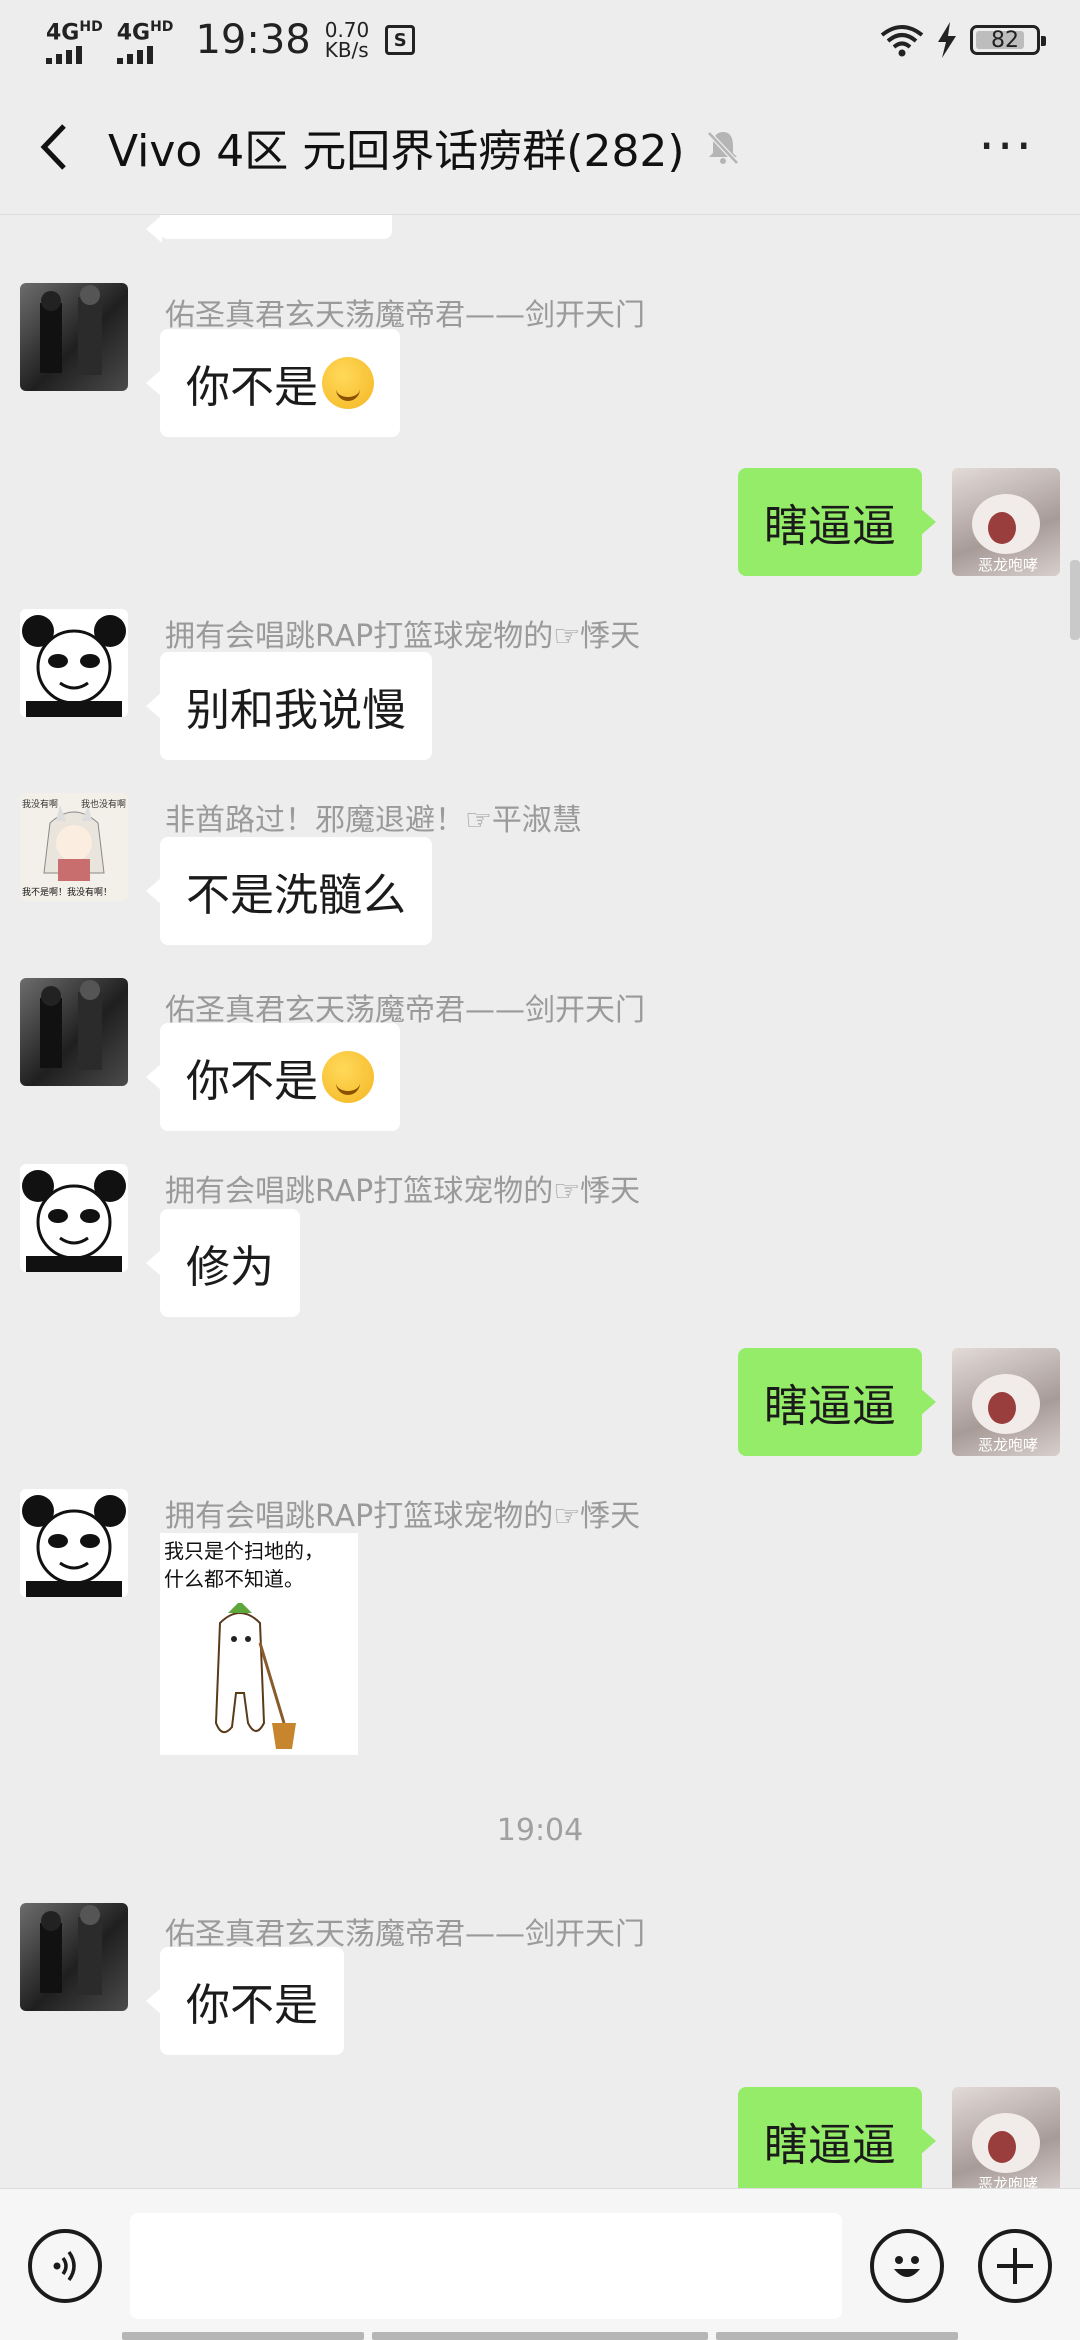 This screenshot has height=2340, width=1080. I want to click on wifi-icon, so click(902, 41).